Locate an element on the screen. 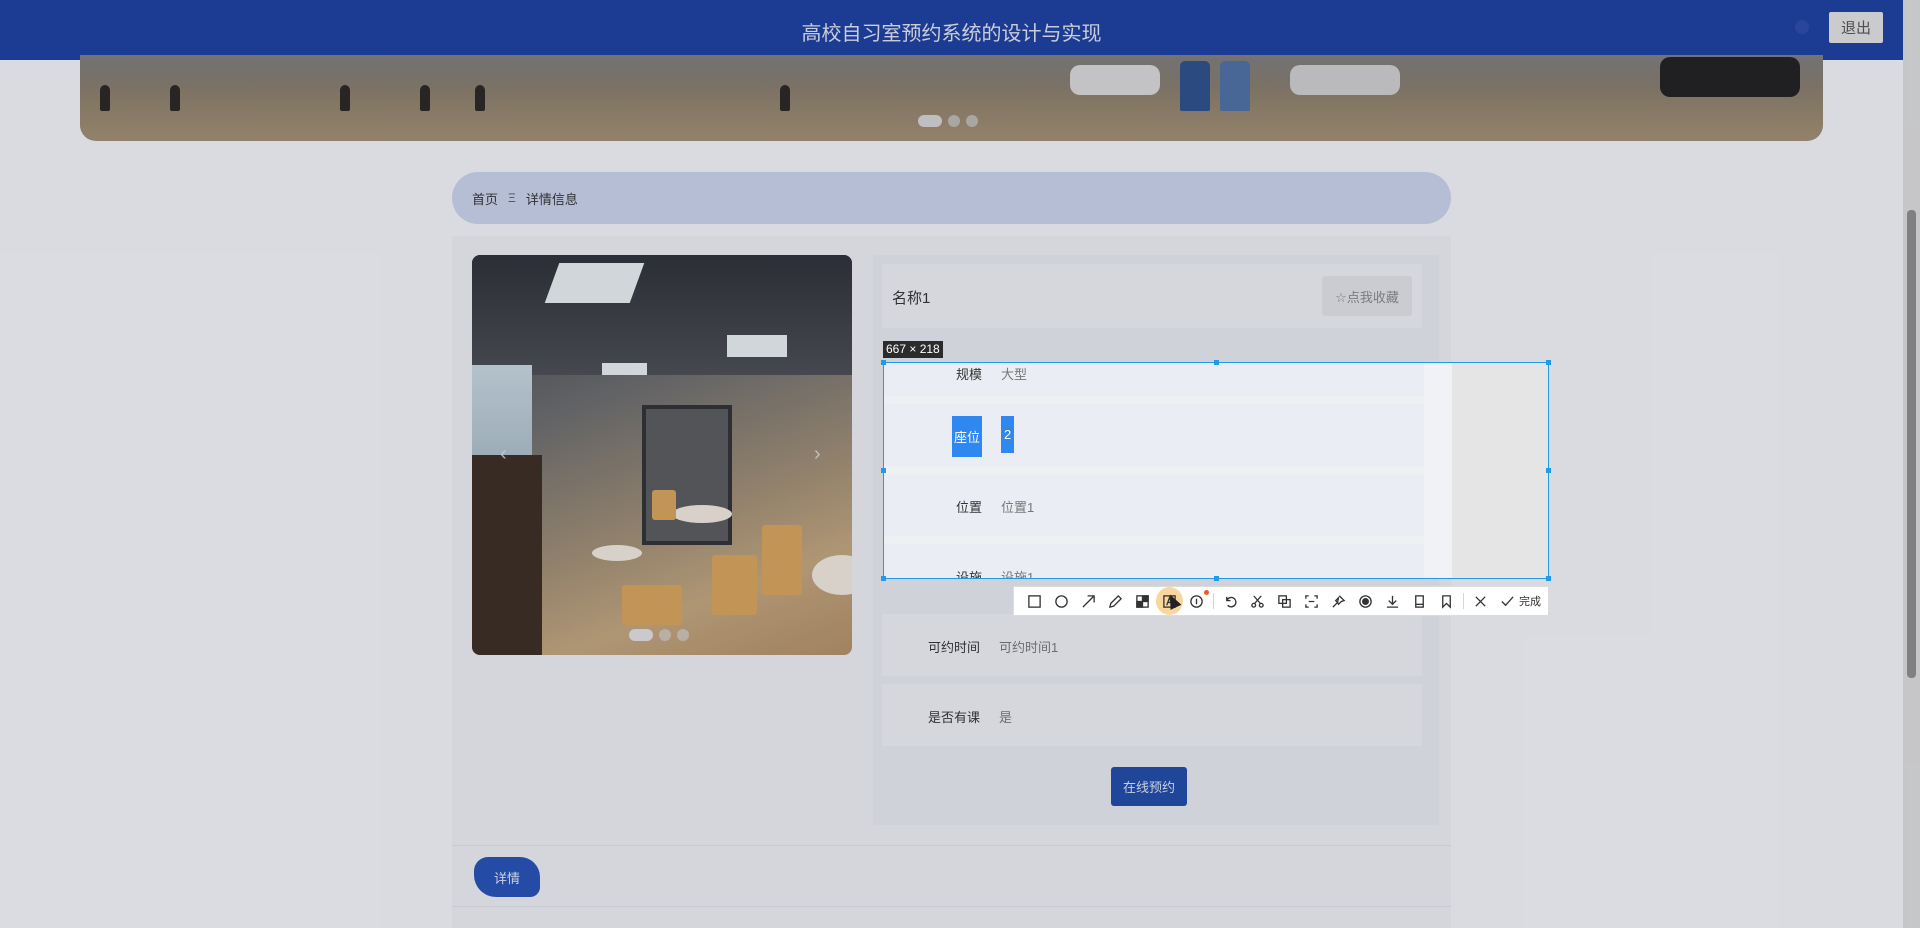 This screenshot has width=1920, height=928. breadcrumb-separator: Ξ is located at coordinates (512, 198).